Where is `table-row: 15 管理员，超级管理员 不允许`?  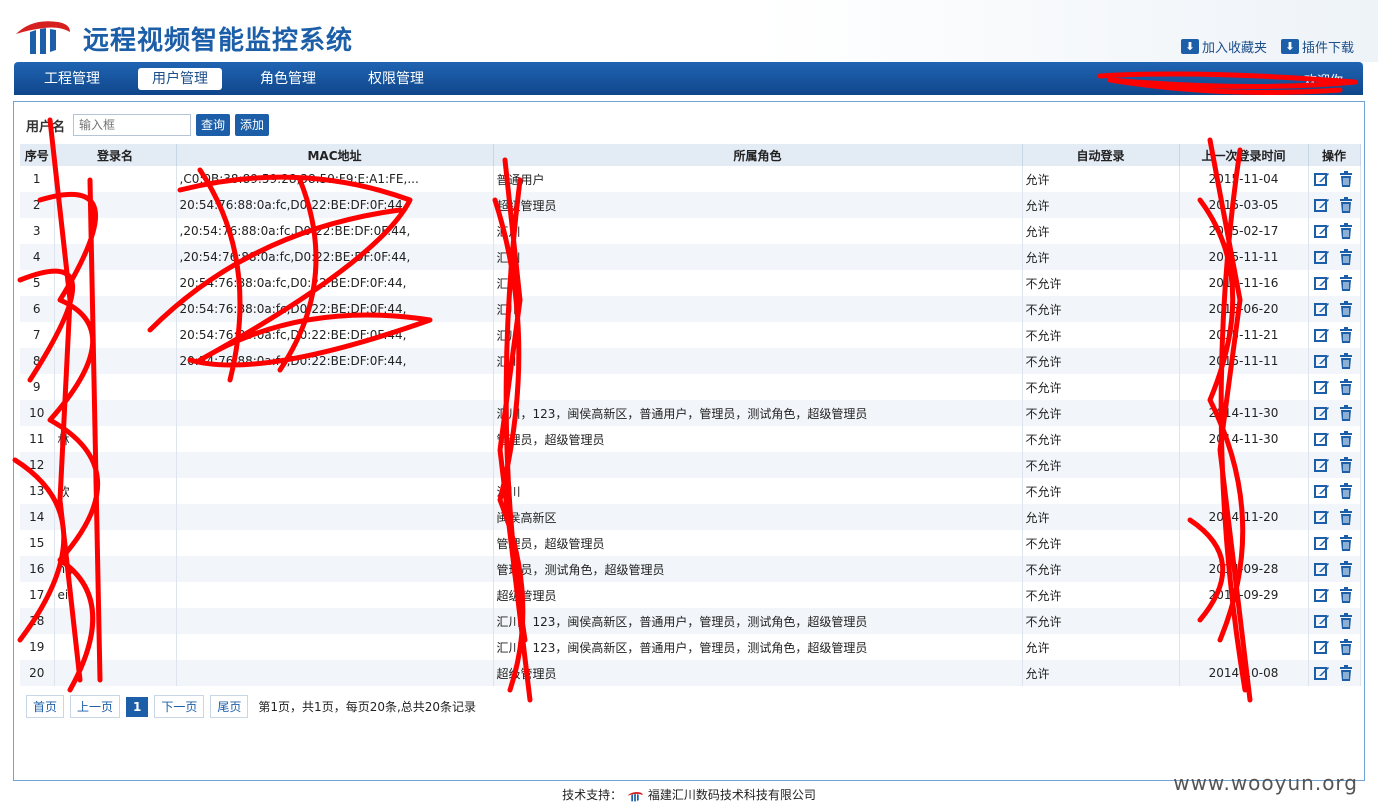 table-row: 15 管理员，超级管理员 不允许 is located at coordinates (690, 543).